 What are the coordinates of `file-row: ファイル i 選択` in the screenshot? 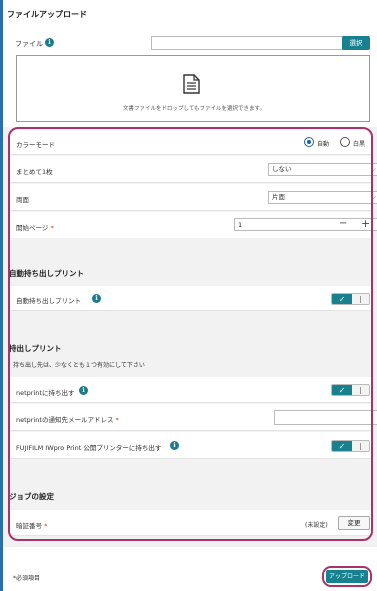 It's located at (192, 44).